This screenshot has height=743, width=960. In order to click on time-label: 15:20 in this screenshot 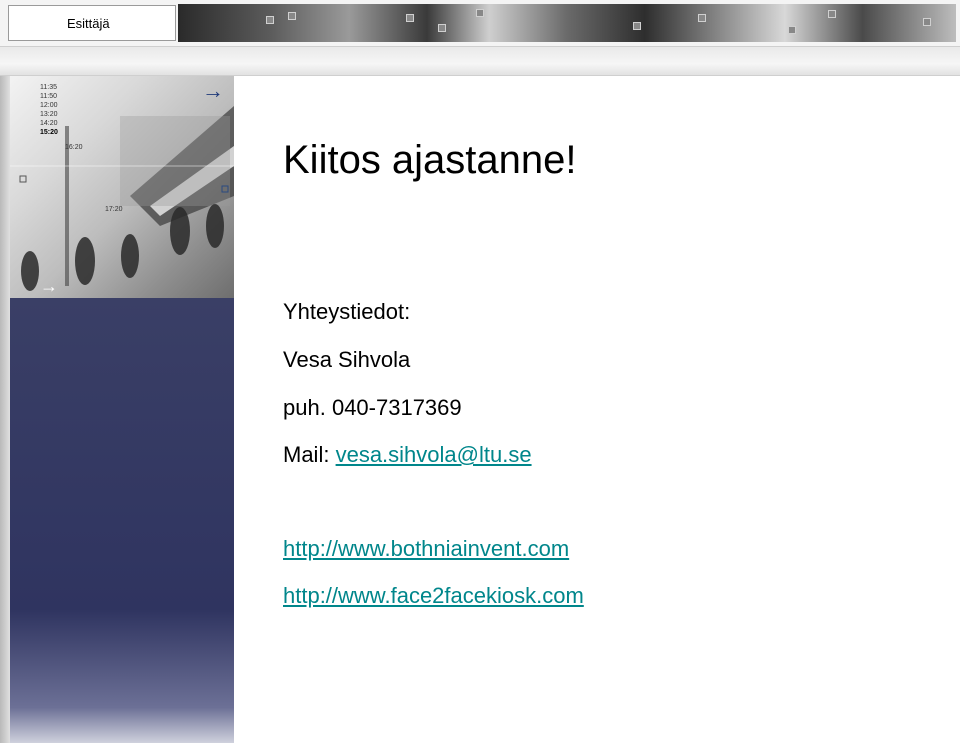, I will do `click(49, 132)`.